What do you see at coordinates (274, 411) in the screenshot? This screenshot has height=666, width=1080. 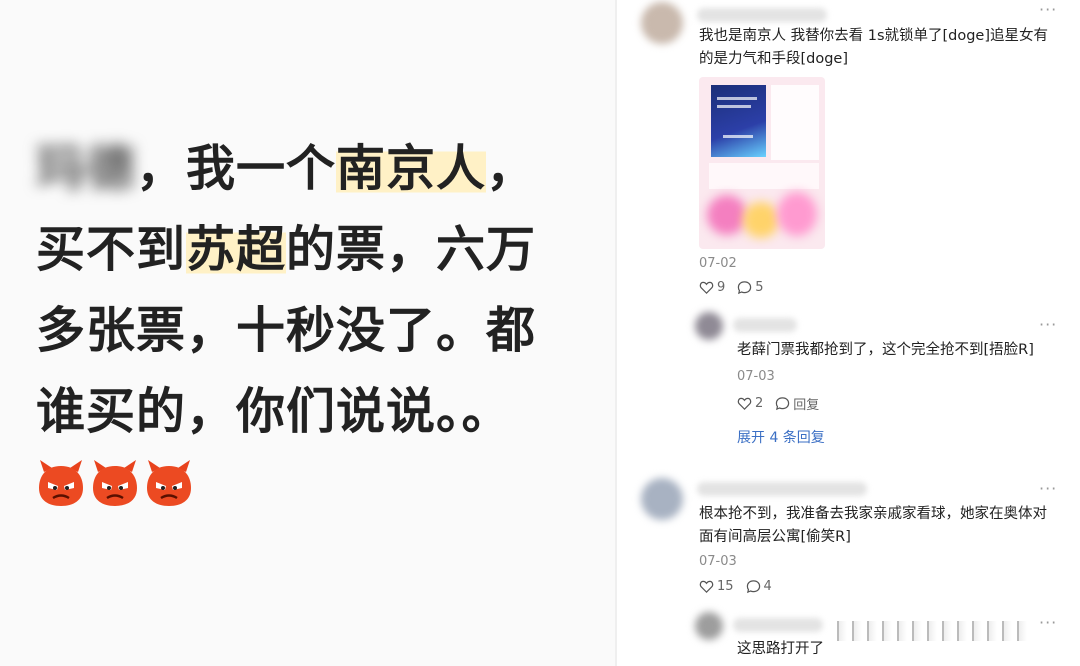 I see `post-line-4: 谁买的，你们说说。。` at bounding box center [274, 411].